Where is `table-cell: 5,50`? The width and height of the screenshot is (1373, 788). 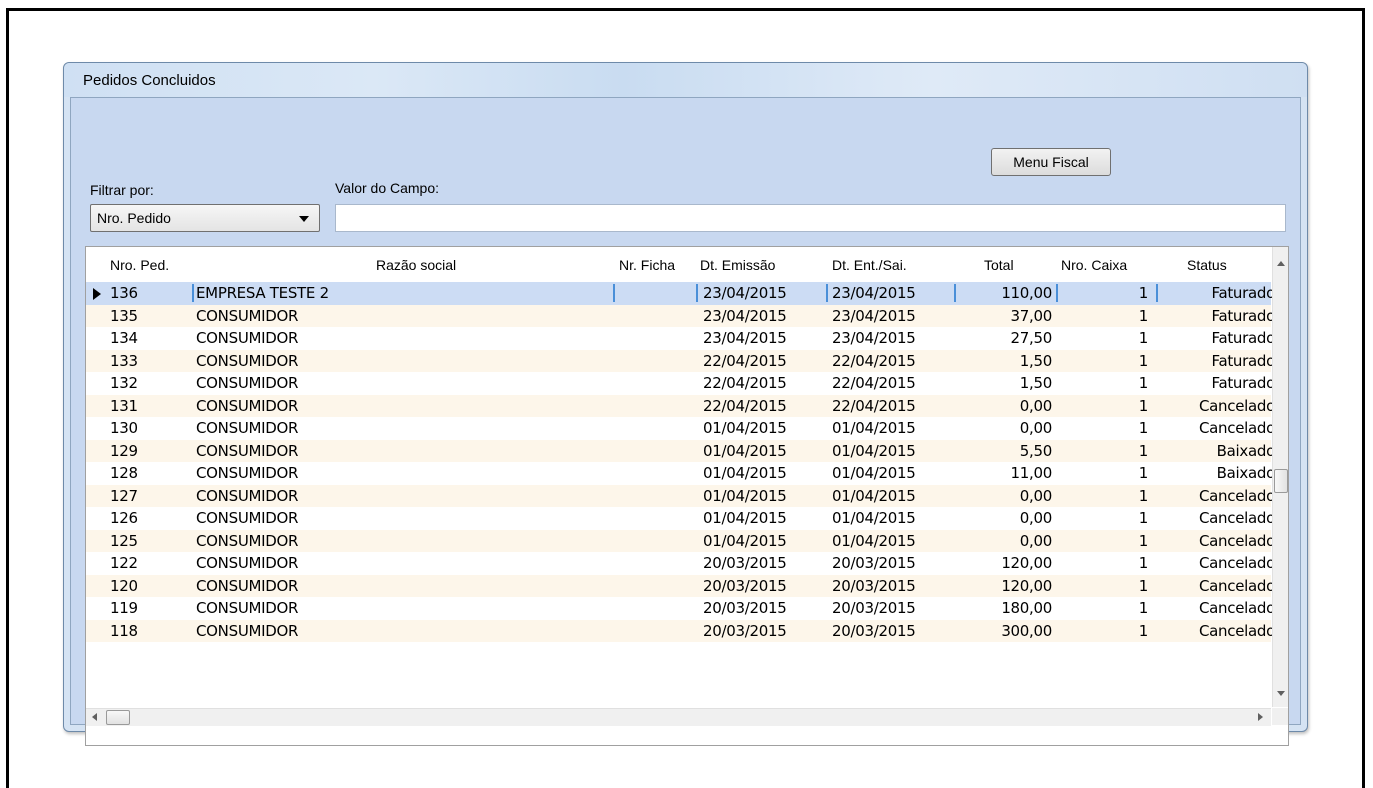
table-cell: 5,50 is located at coordinates (1036, 450).